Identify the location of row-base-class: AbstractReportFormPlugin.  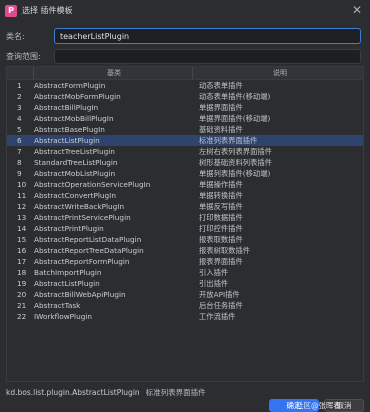
(82, 261).